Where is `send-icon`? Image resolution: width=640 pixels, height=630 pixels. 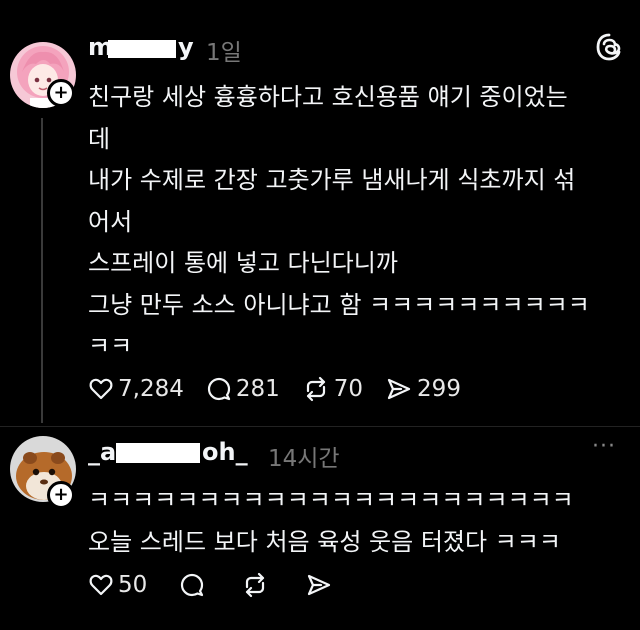
send-icon is located at coordinates (319, 585).